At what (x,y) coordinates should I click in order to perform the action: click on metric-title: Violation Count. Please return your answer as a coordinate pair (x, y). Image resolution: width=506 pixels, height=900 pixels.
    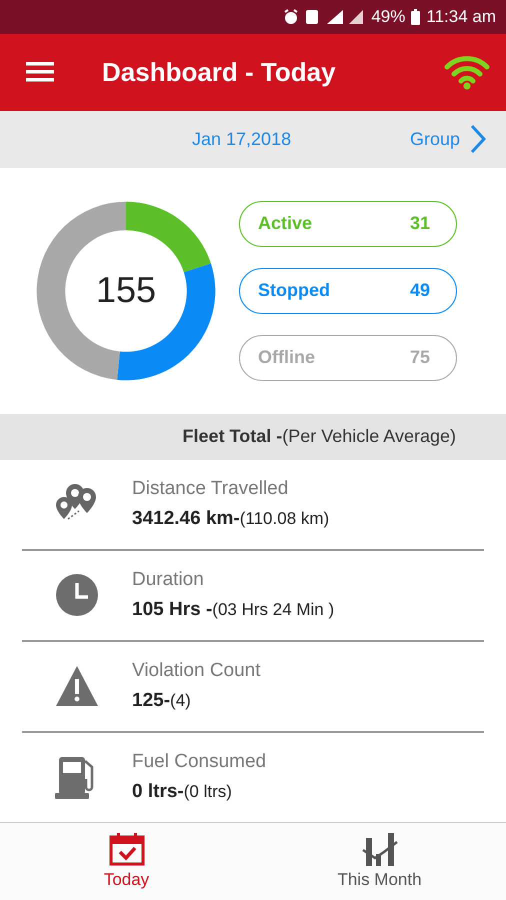
    Looking at the image, I should click on (196, 671).